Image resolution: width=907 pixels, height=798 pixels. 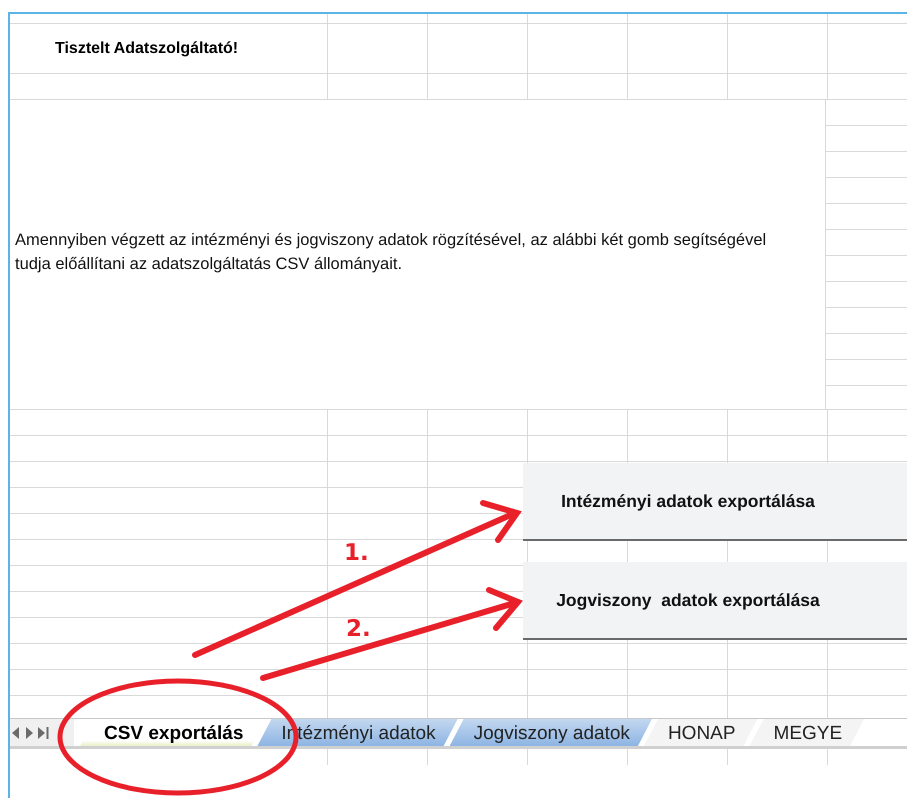 I want to click on greeting-text: Tisztelt Adatszolgáltató!, so click(x=146, y=49).